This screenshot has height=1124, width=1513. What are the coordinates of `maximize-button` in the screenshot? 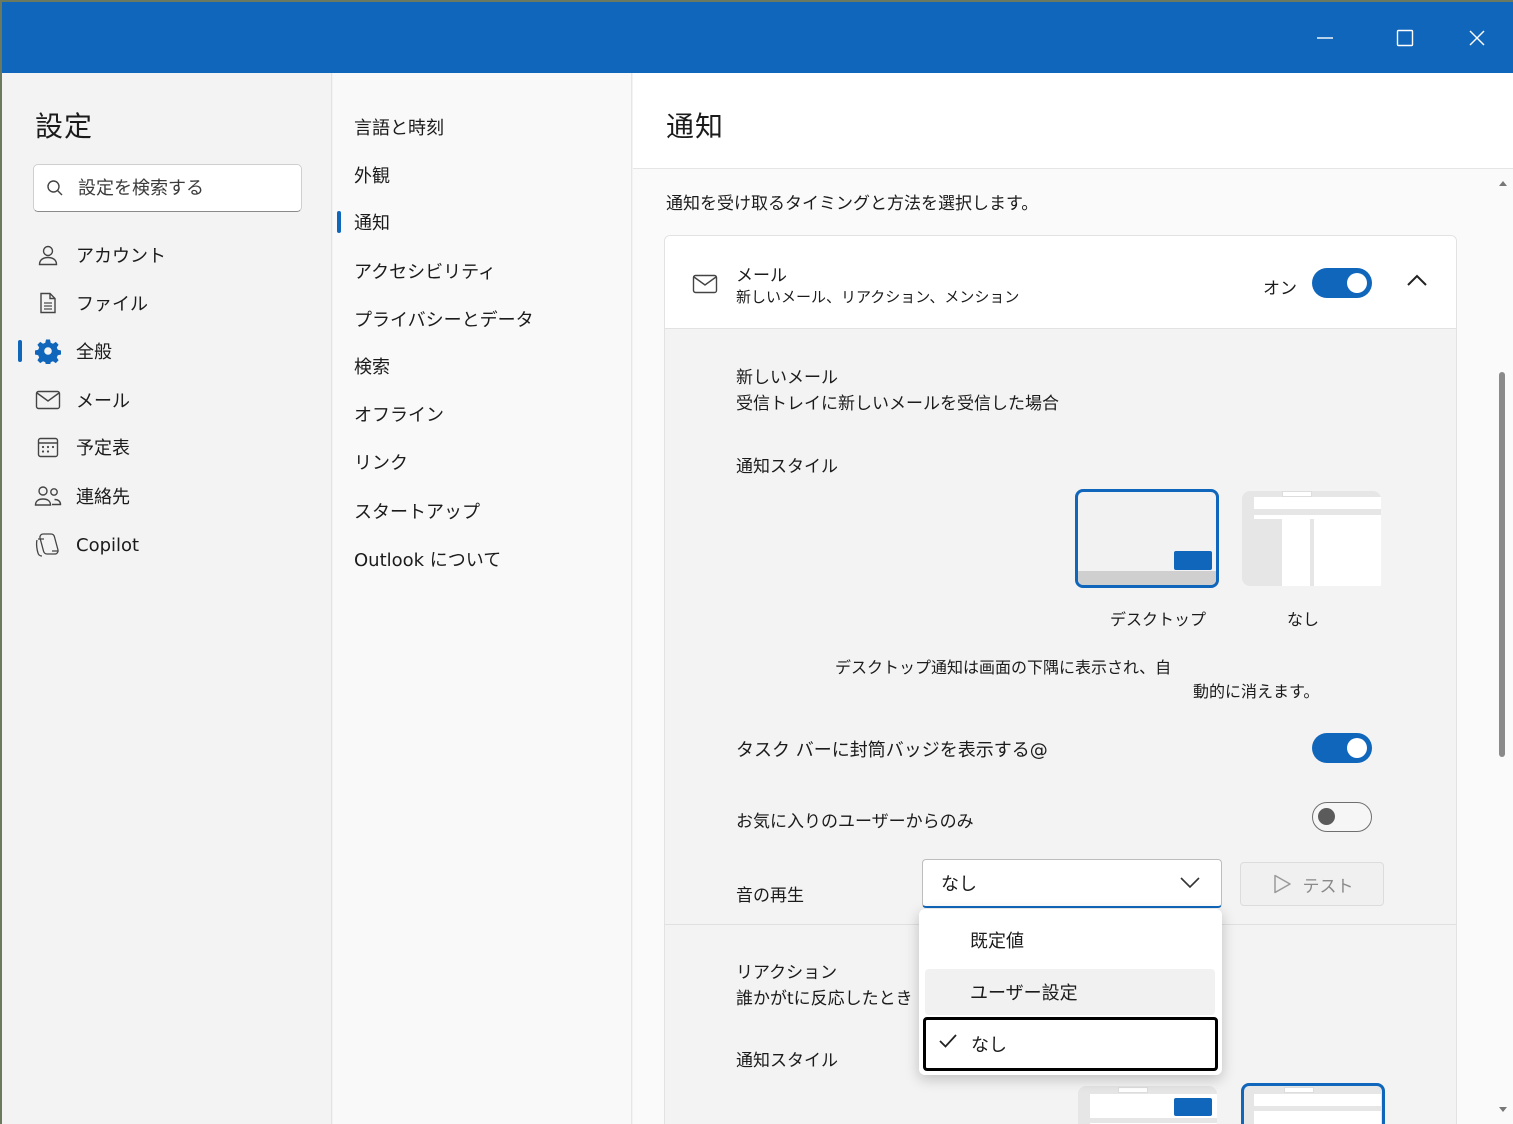 It's located at (1405, 37).